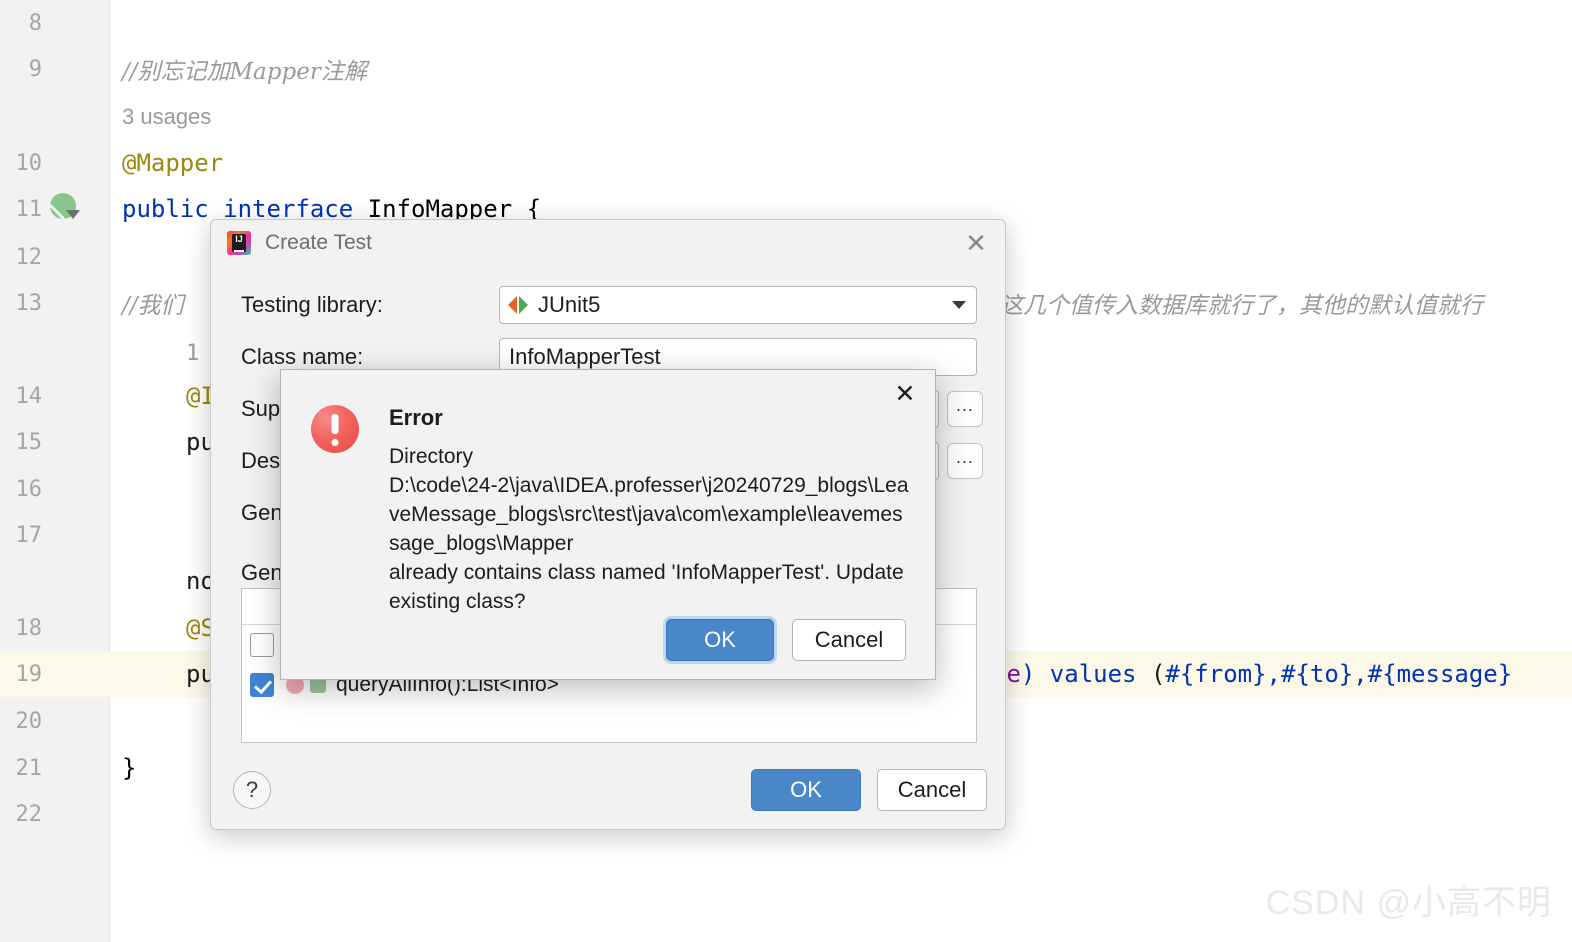 The image size is (1572, 942). What do you see at coordinates (29, 489) in the screenshot?
I see `line-number: 16` at bounding box center [29, 489].